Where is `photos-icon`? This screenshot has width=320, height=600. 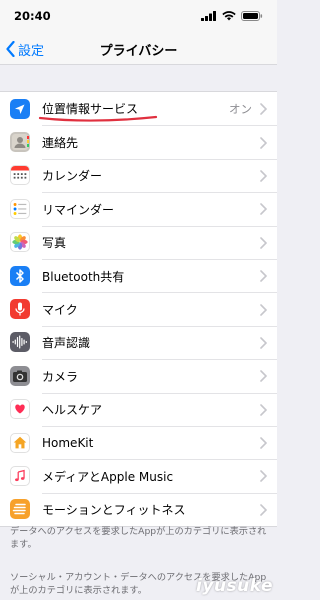 photos-icon is located at coordinates (20, 242).